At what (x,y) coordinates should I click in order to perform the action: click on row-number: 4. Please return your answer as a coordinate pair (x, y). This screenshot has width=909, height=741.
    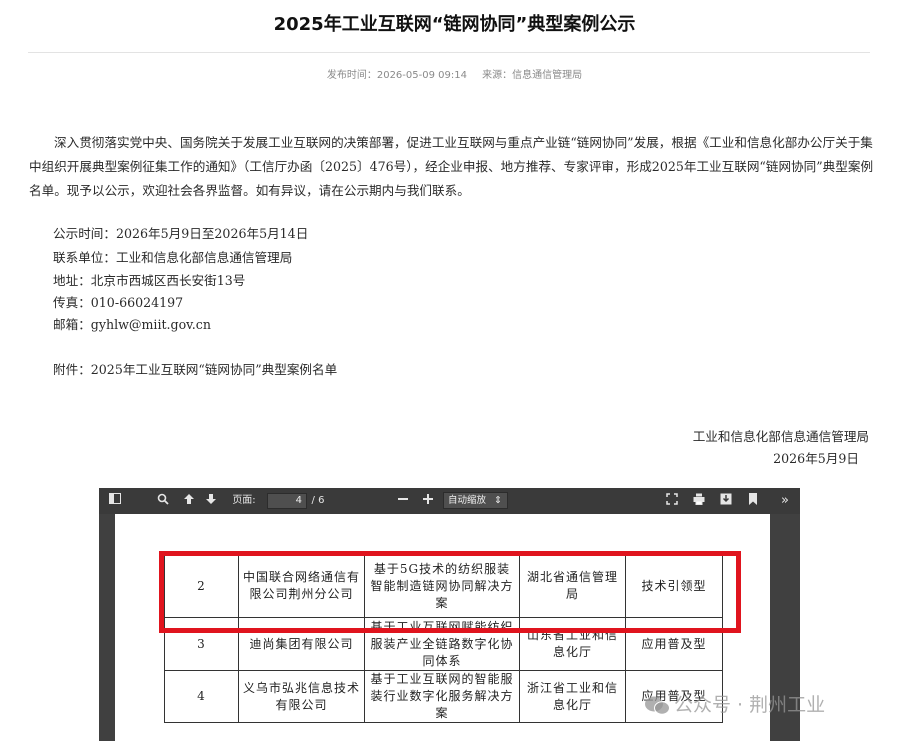
    Looking at the image, I should click on (201, 696).